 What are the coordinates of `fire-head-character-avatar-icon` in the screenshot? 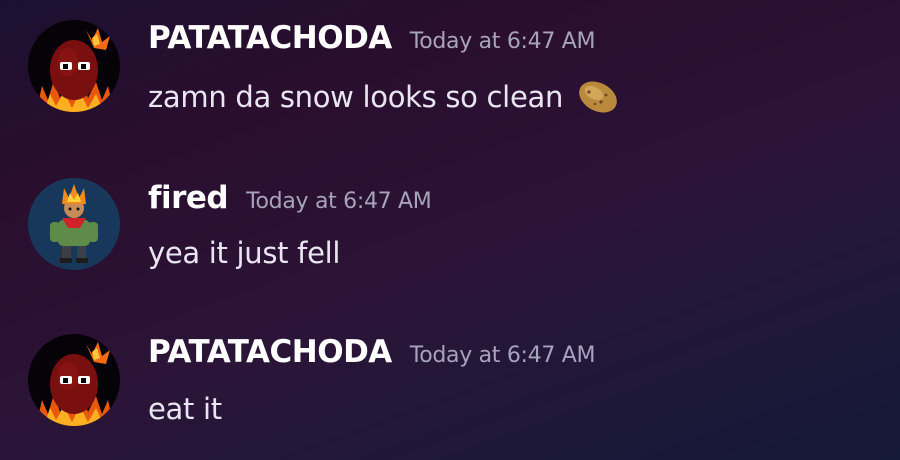 It's located at (74, 224).